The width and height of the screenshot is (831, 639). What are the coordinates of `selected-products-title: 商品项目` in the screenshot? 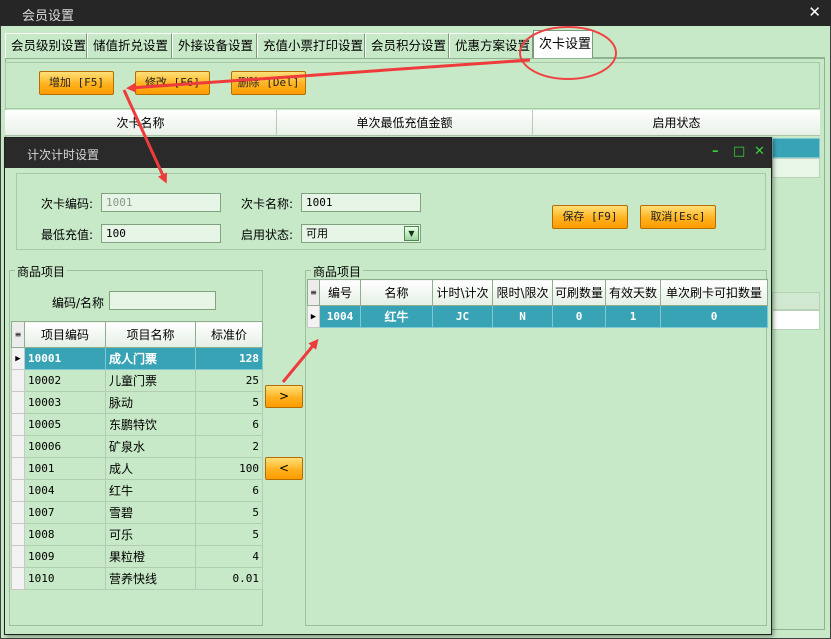 It's located at (337, 271).